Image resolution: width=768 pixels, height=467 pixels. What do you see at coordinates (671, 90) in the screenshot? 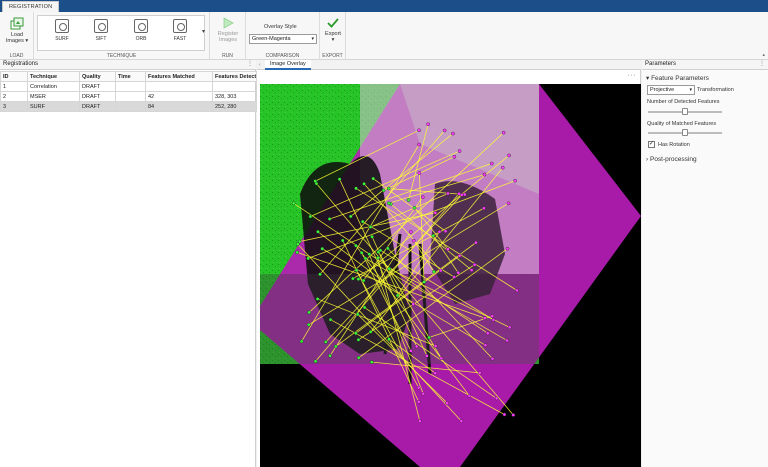
I see `transformation-dropdown: Projective ▾` at bounding box center [671, 90].